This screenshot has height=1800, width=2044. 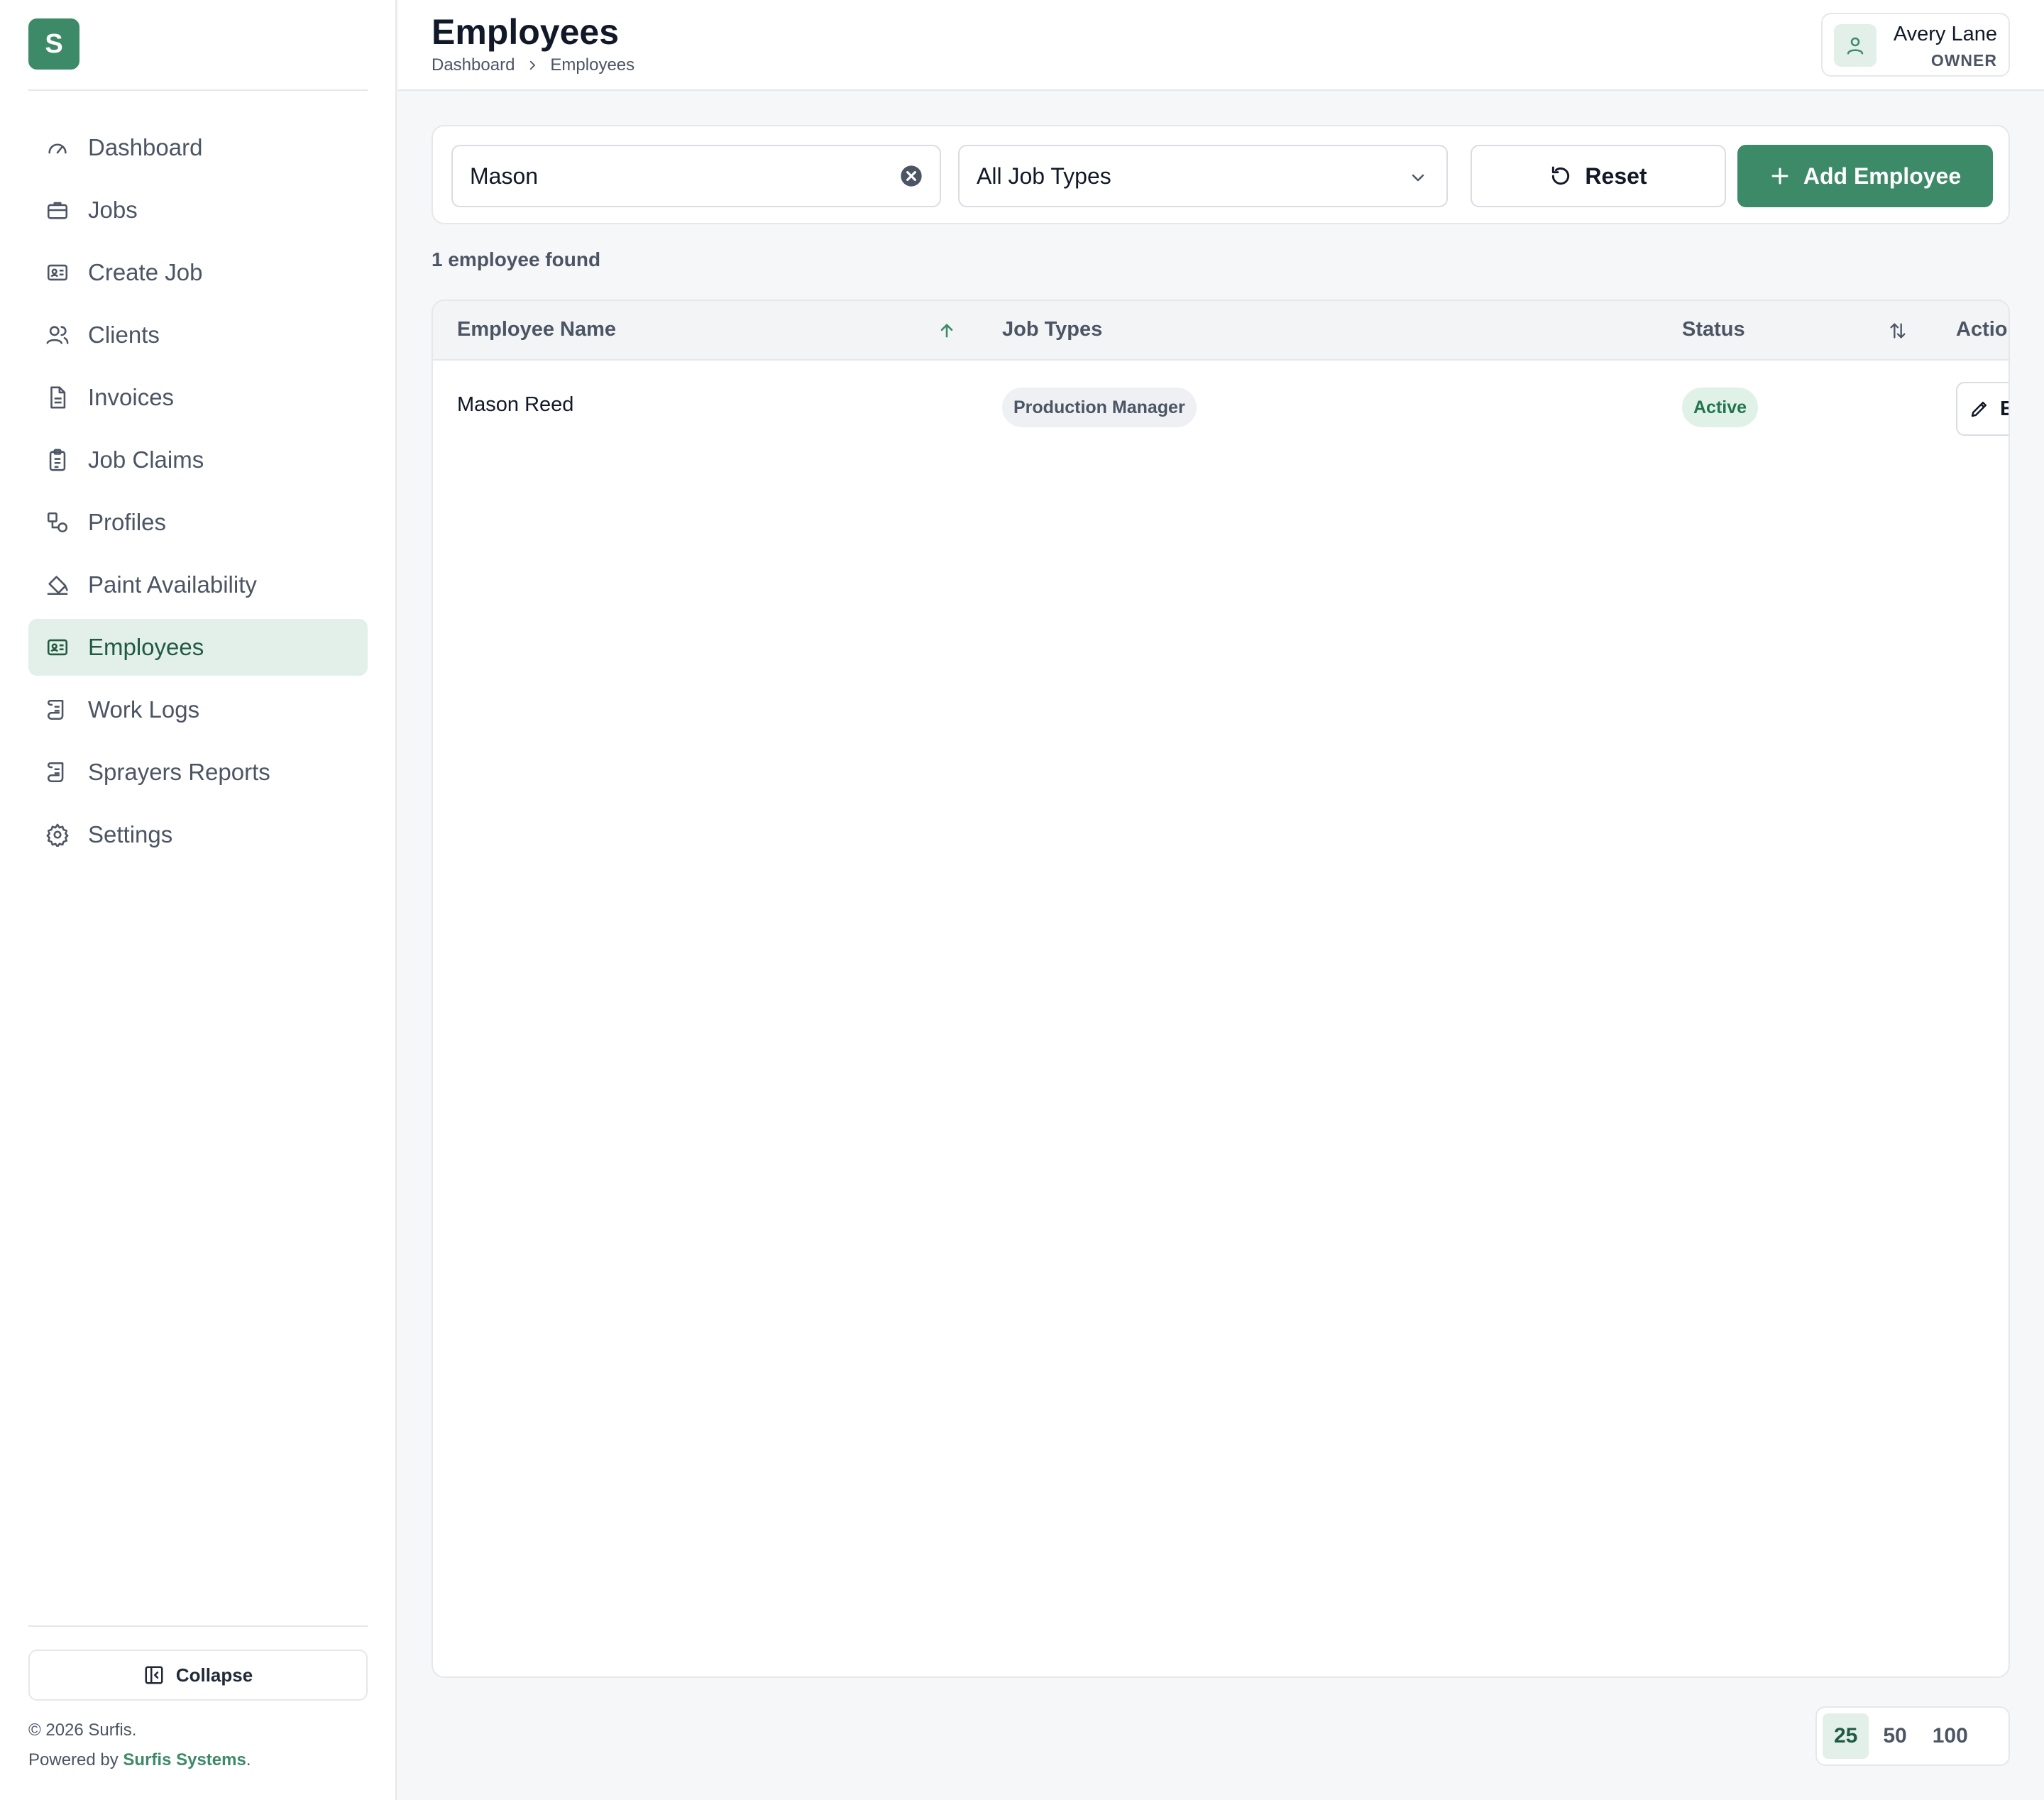 I want to click on page-size-option-25: 25, so click(x=1846, y=1736).